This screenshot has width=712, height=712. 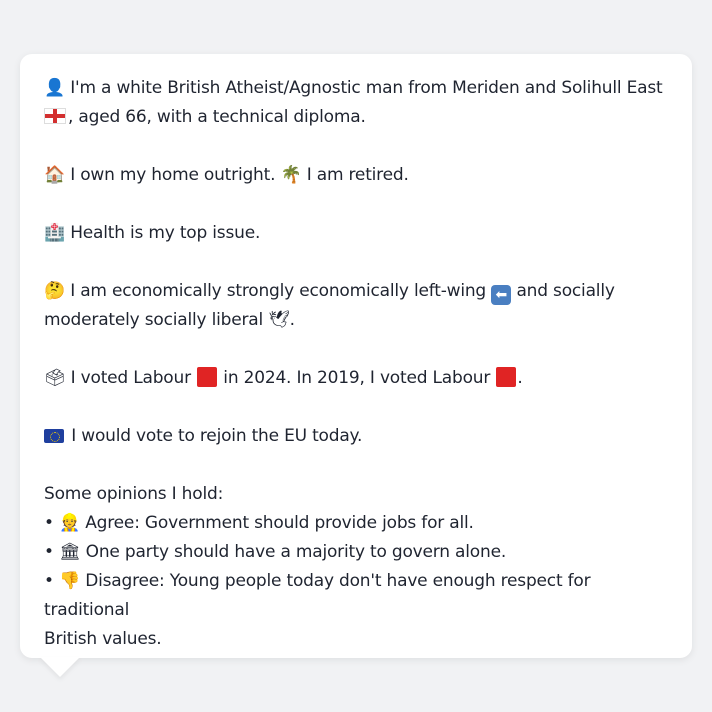 I want to click on economics-end: ., so click(x=292, y=320).